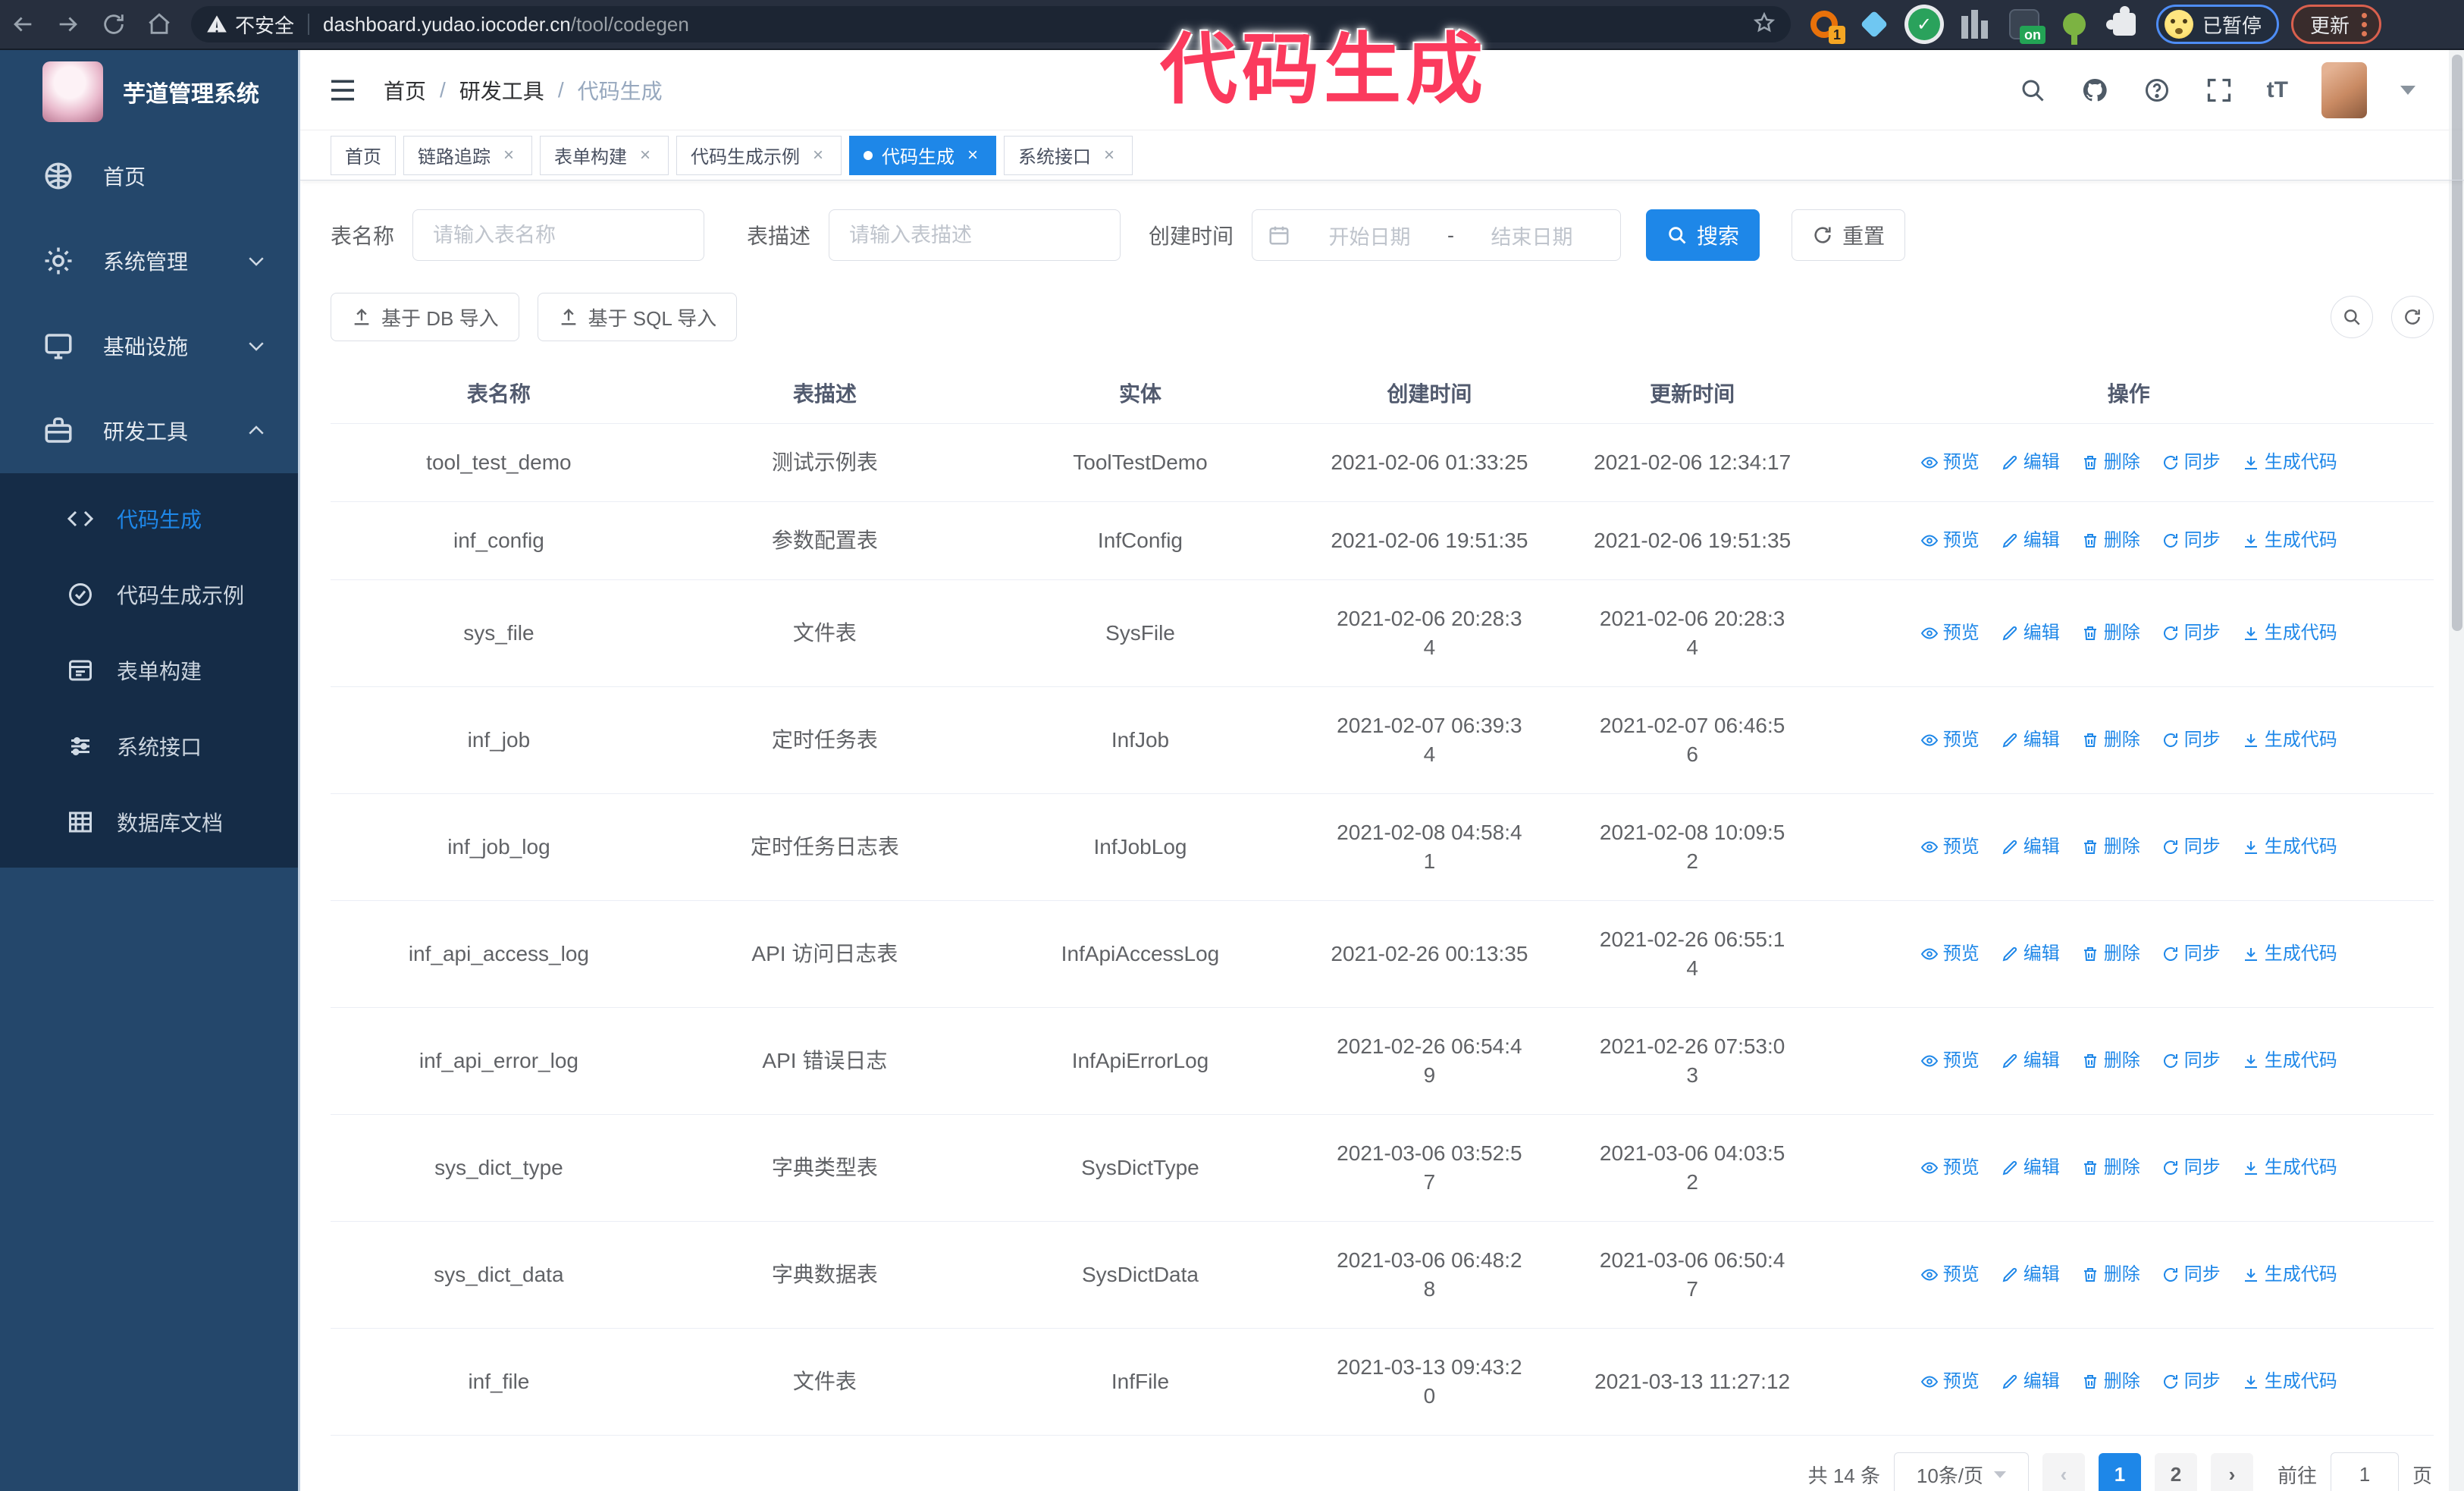  I want to click on sidebar-item-gear: 系统管理, so click(149, 260).